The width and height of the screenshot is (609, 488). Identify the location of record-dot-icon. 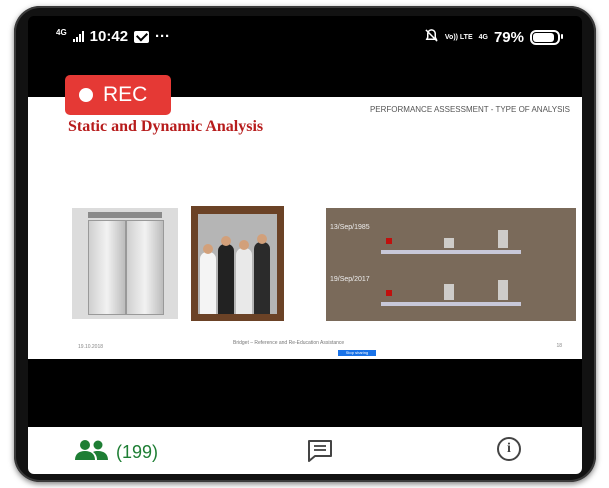
(86, 95).